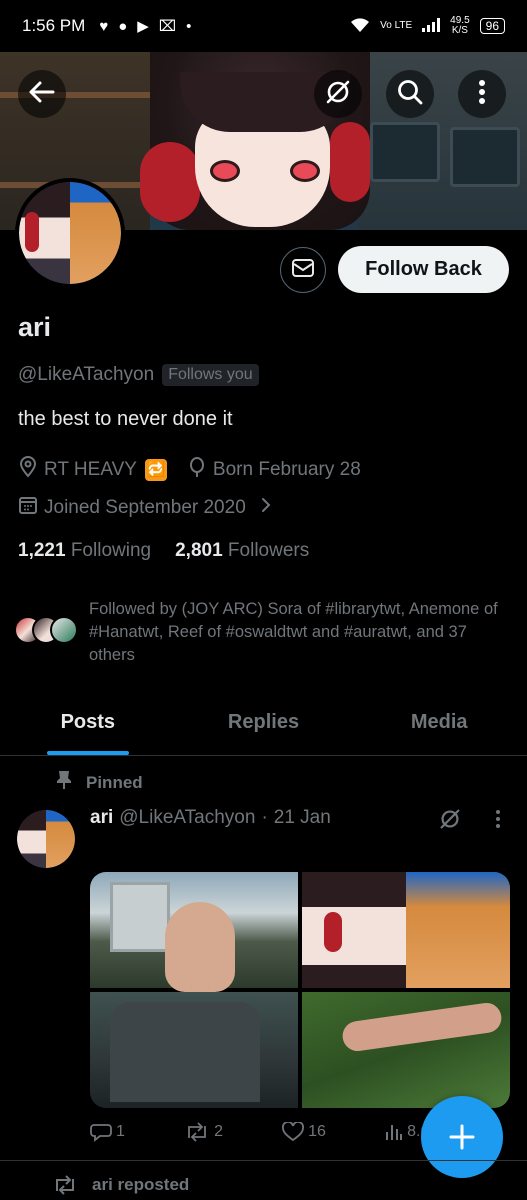 This screenshot has height=1200, width=527. I want to click on tab-label: Posts, so click(88, 722).